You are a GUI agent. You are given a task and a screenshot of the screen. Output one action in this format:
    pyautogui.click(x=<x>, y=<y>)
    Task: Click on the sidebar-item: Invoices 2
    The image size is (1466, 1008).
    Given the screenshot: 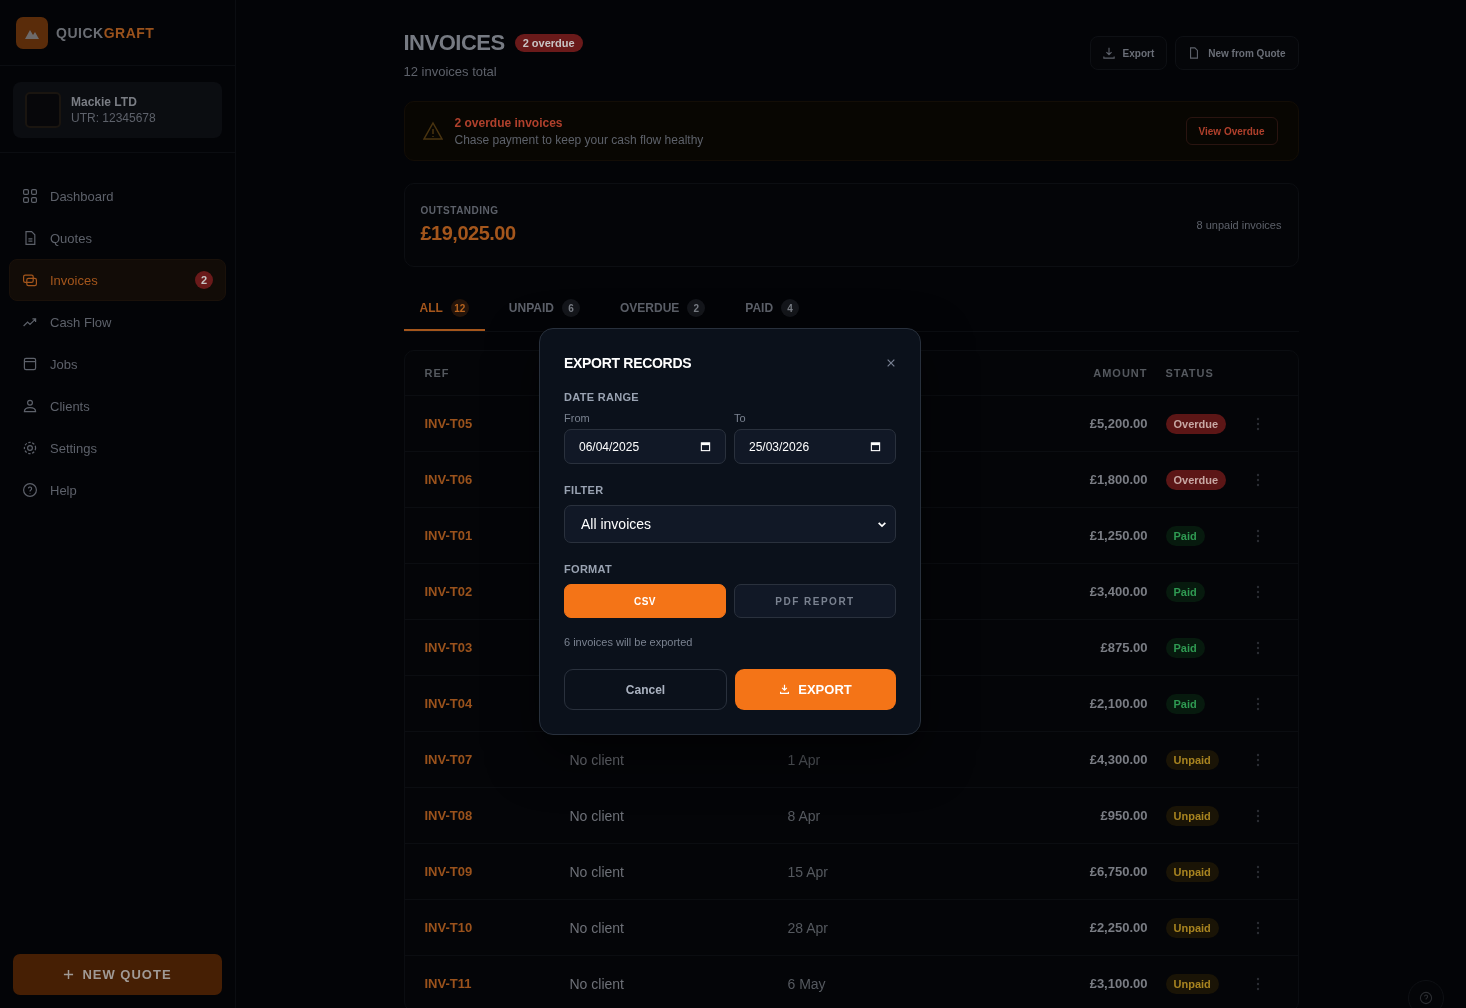 What is the action you would take?
    pyautogui.click(x=117, y=280)
    